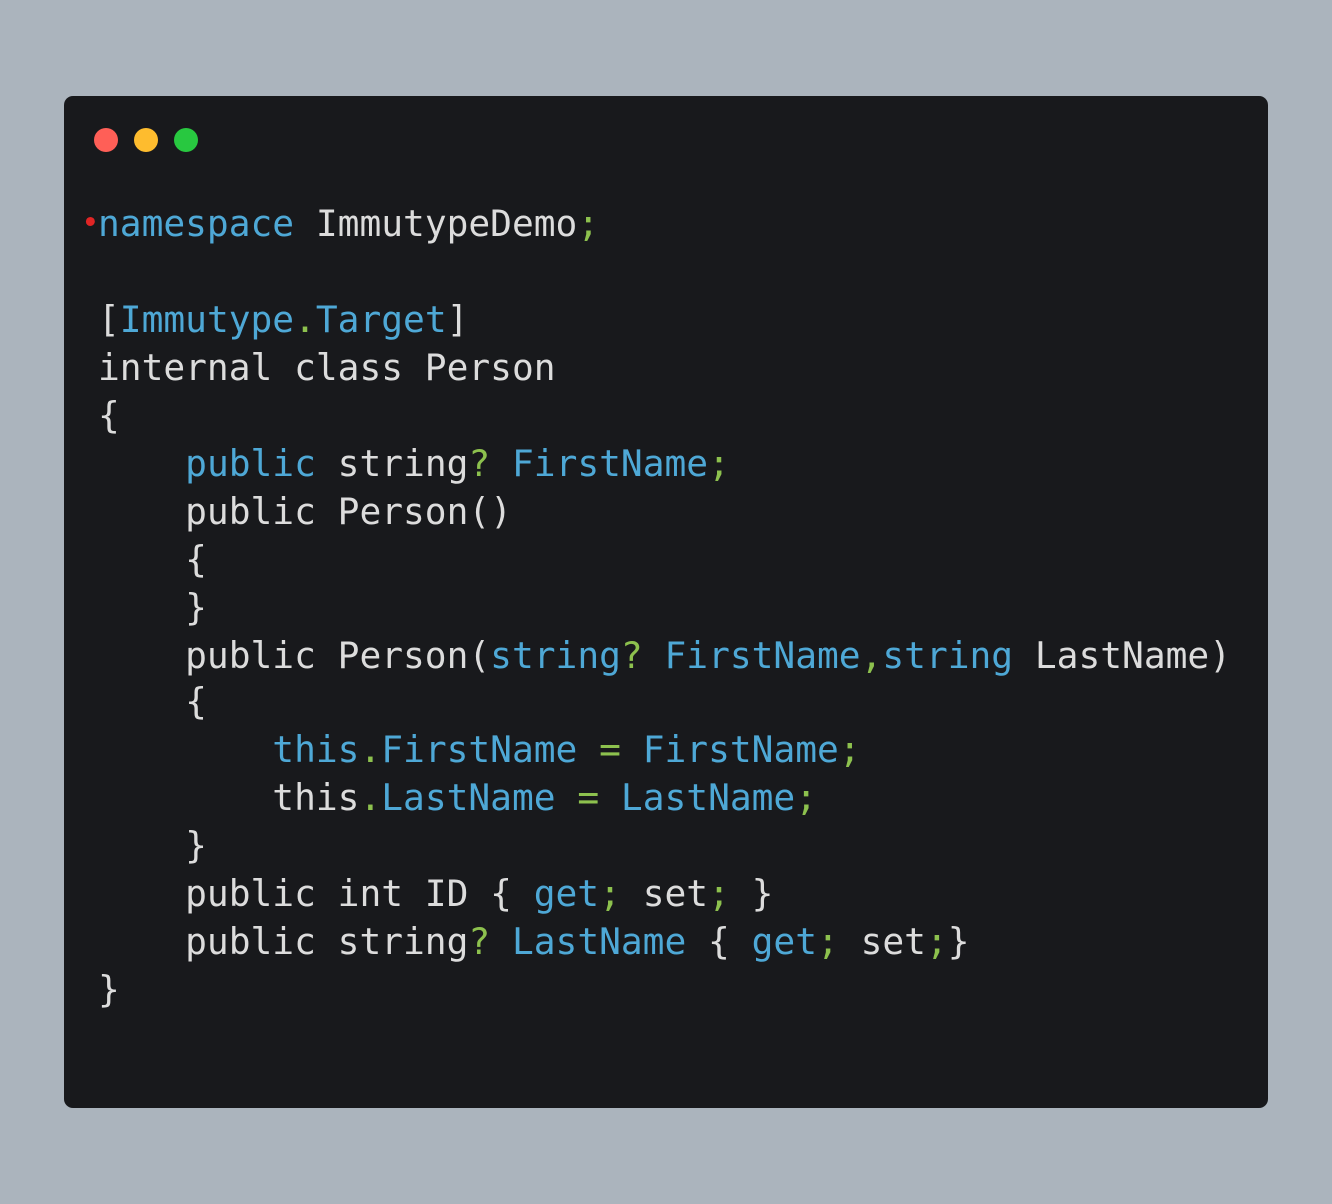 Image resolution: width=1332 pixels, height=1204 pixels. I want to click on code-line: public string? FirstName;, so click(414, 464).